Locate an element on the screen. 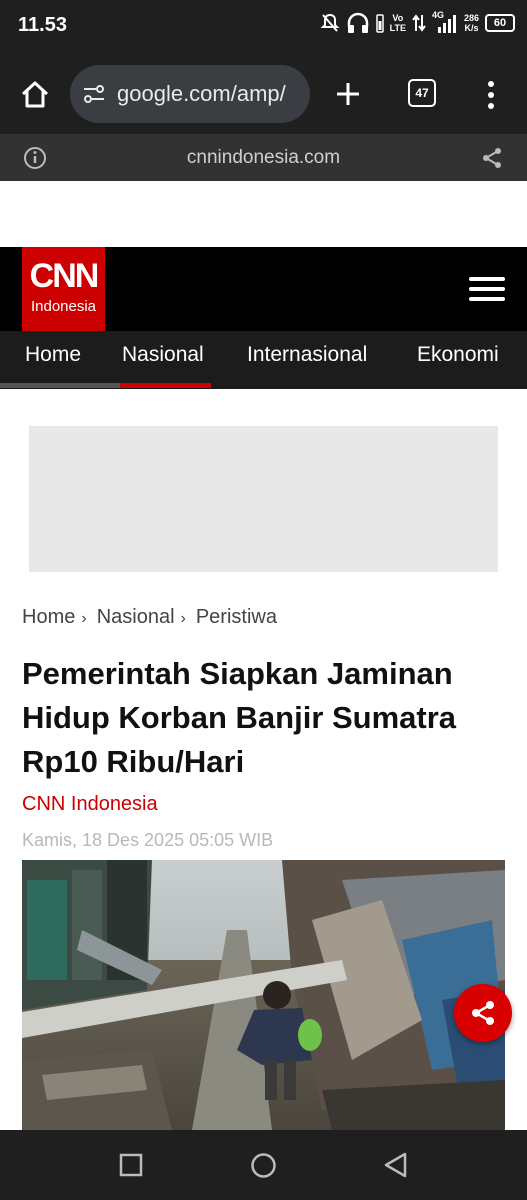 The image size is (527, 1200). cnn-logo: CNN Indonesia is located at coordinates (63, 289).